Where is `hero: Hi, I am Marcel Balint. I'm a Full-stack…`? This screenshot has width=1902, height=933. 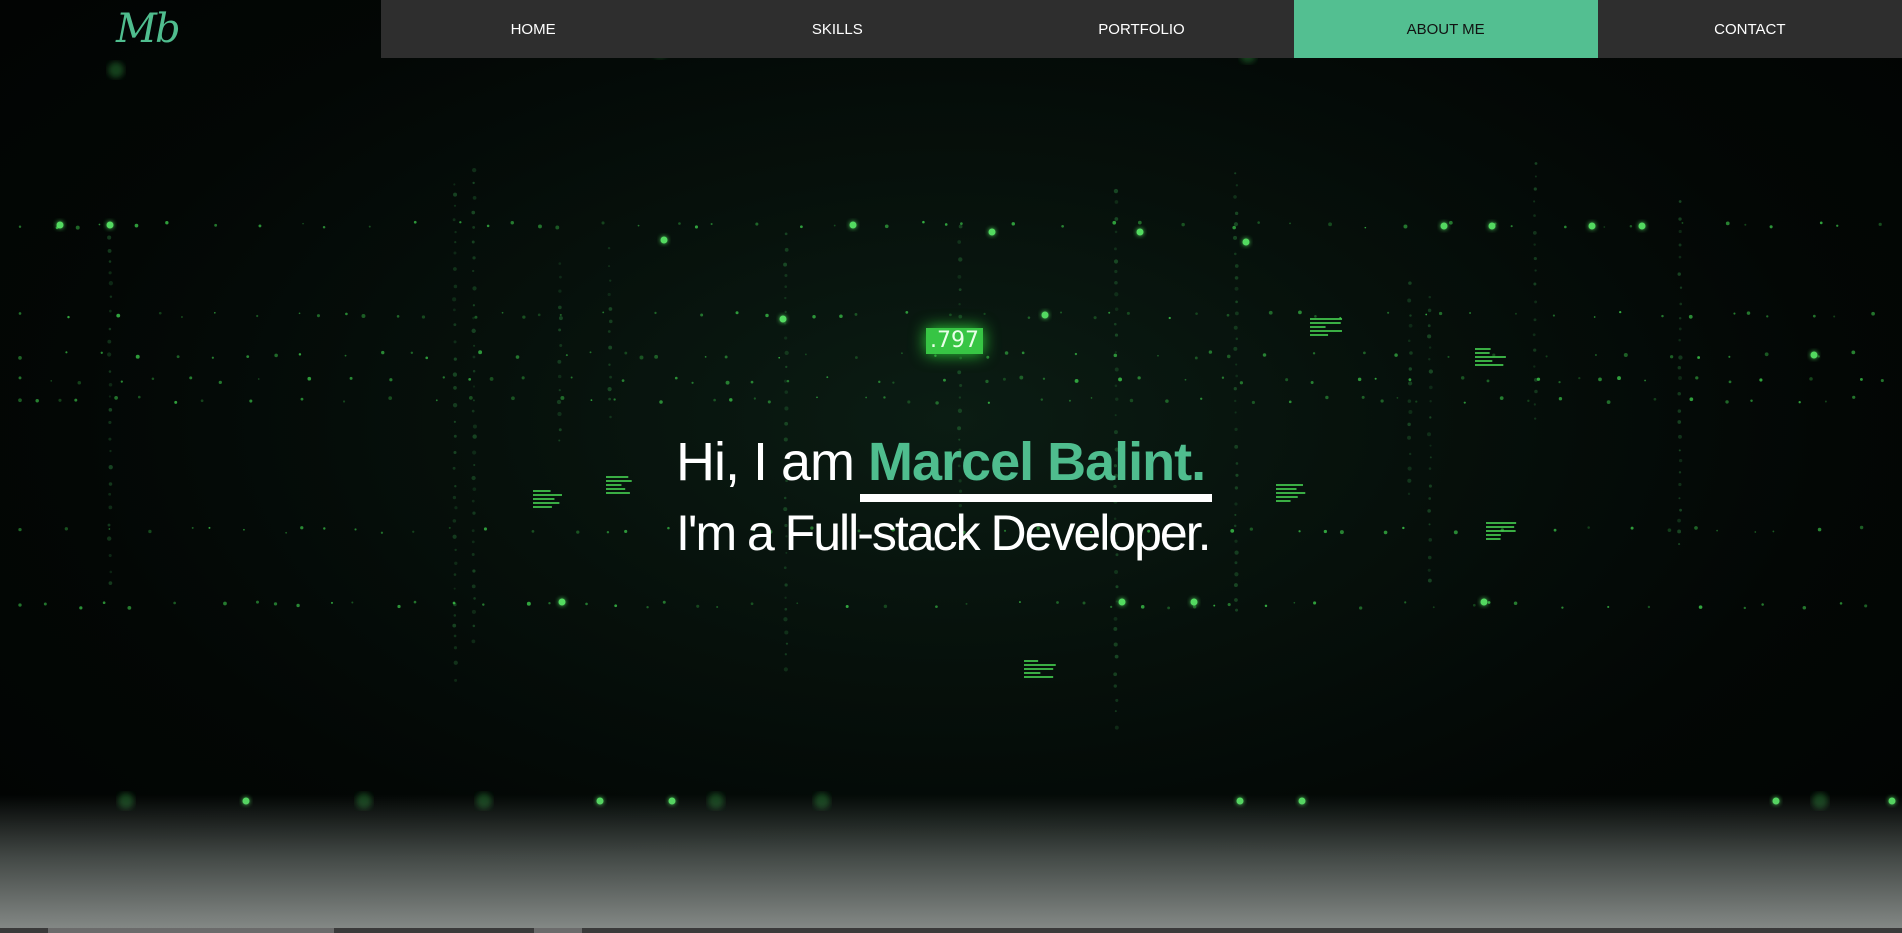 hero: Hi, I am Marcel Balint. I'm a Full-stack… is located at coordinates (956, 497).